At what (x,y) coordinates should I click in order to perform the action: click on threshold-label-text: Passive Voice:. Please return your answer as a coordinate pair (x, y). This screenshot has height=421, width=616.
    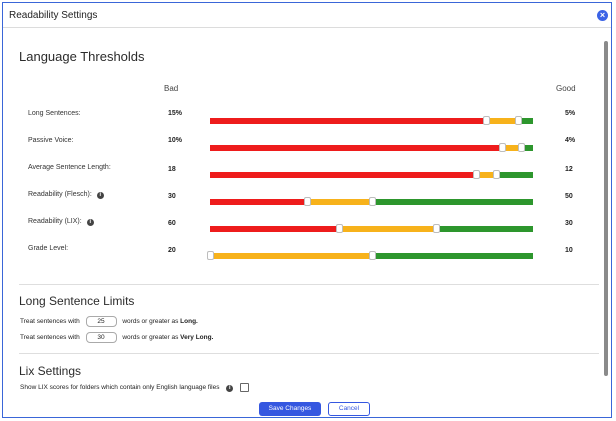
    Looking at the image, I should click on (51, 140).